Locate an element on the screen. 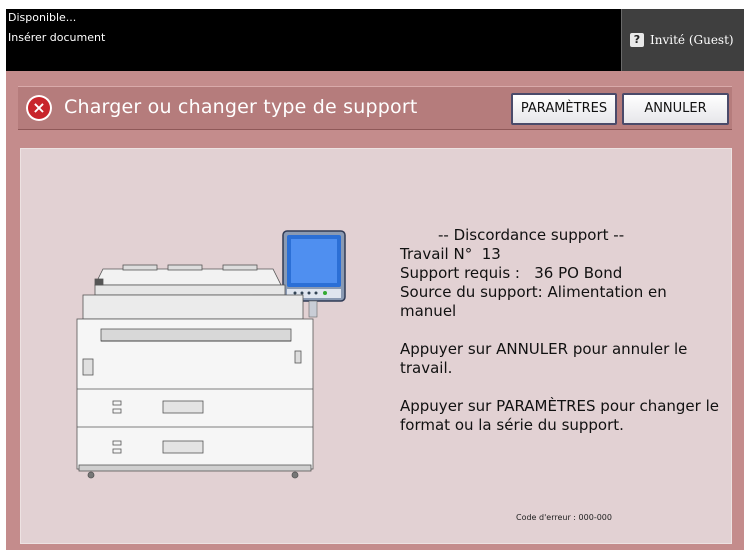  message-required: Support requis : 36 PO Bond is located at coordinates (511, 273).